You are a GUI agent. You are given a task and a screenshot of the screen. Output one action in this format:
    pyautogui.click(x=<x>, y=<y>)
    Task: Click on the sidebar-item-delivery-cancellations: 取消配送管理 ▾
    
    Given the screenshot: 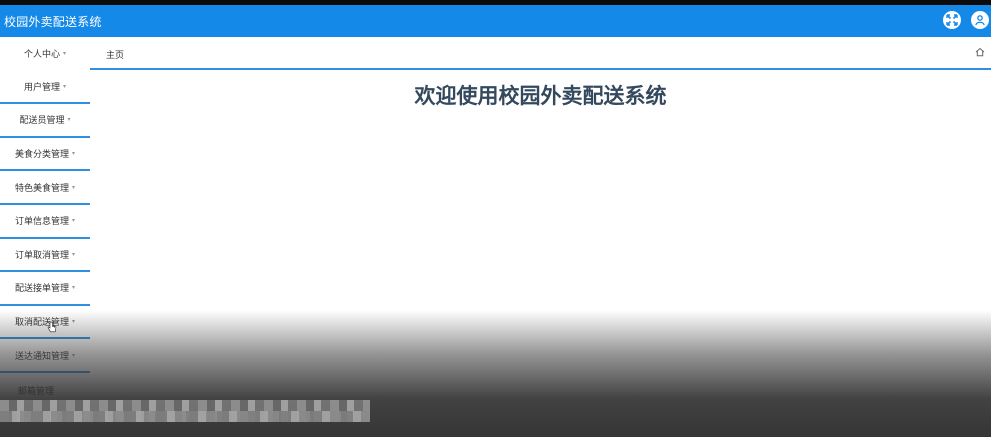 What is the action you would take?
    pyautogui.click(x=45, y=322)
    